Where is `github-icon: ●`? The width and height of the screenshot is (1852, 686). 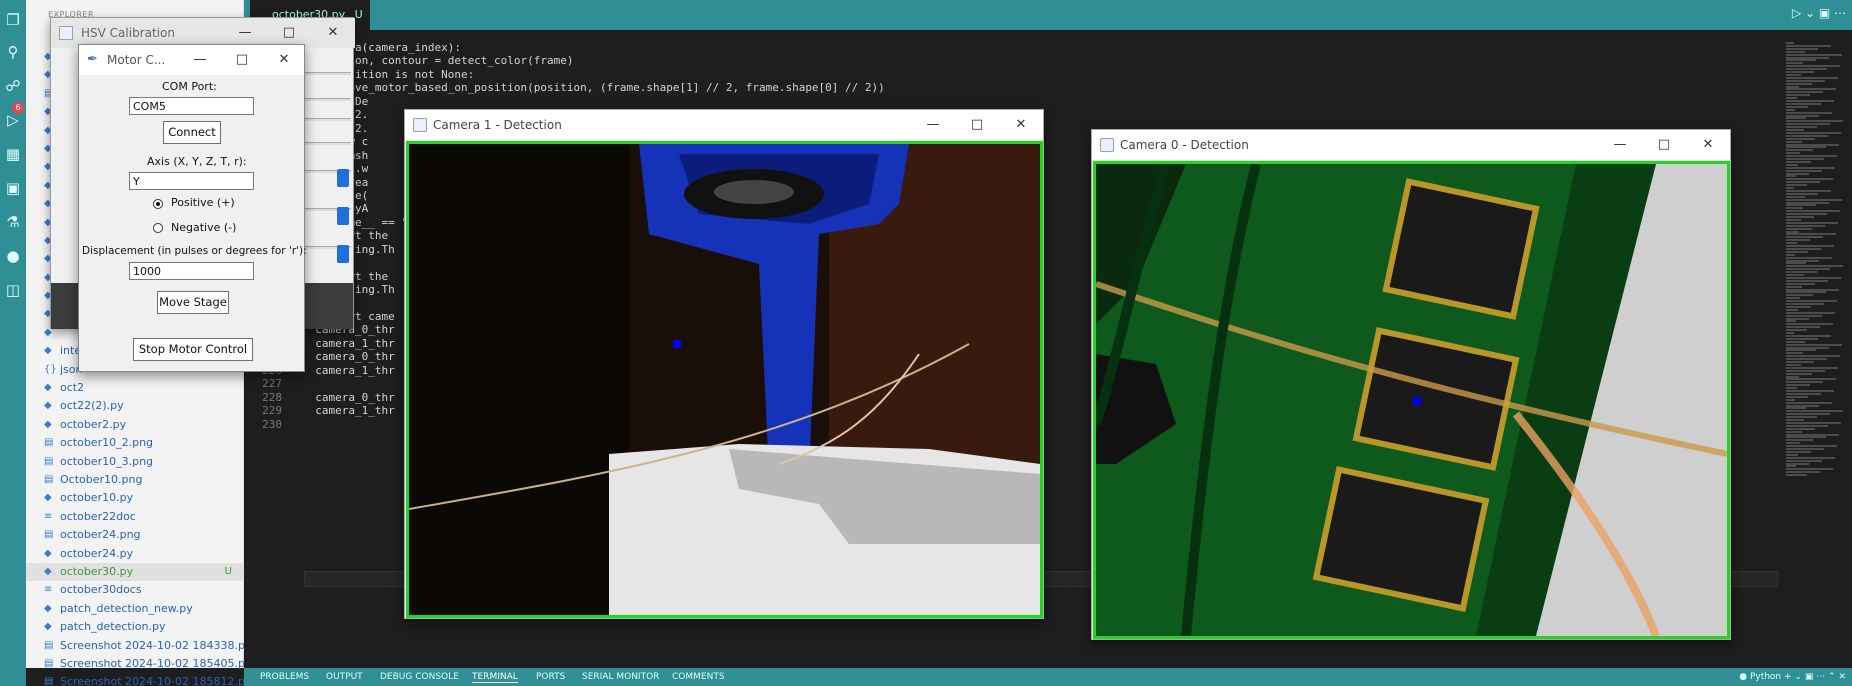 github-icon: ● is located at coordinates (13, 256).